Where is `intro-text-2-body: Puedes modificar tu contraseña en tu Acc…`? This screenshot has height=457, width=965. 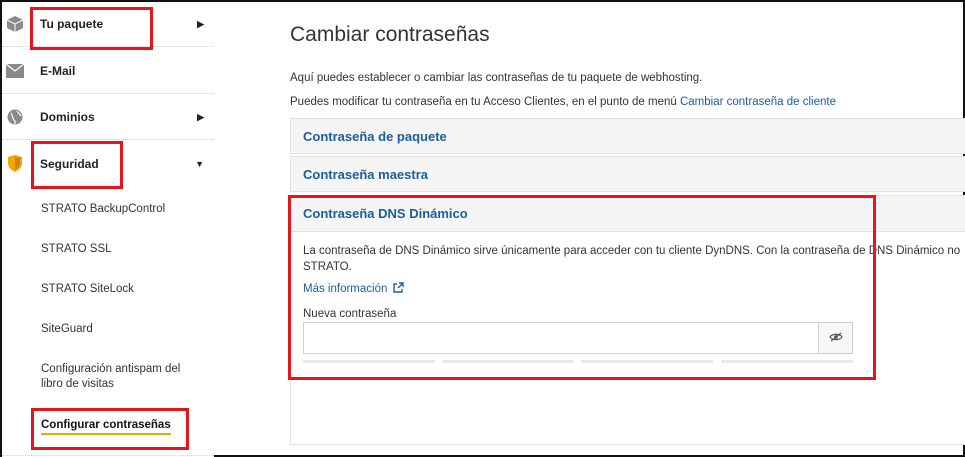
intro-text-2-body: Puedes modificar tu contraseña en tu Acc… is located at coordinates (483, 102).